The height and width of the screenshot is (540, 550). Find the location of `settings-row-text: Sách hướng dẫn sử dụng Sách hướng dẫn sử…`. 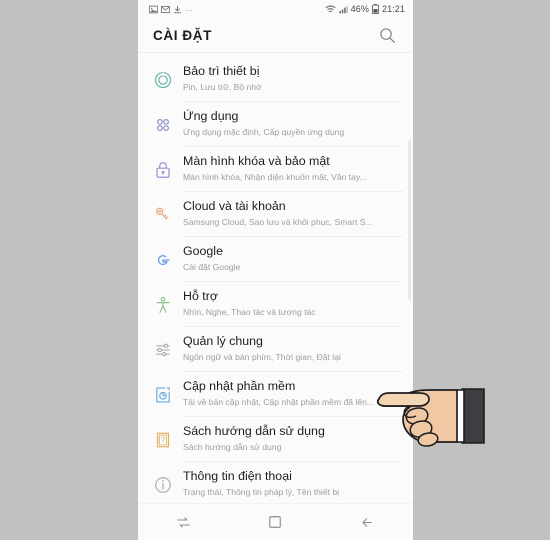

settings-row-text: Sách hướng dẫn sử dụng Sách hướng dẫn sử… is located at coordinates (293, 439).